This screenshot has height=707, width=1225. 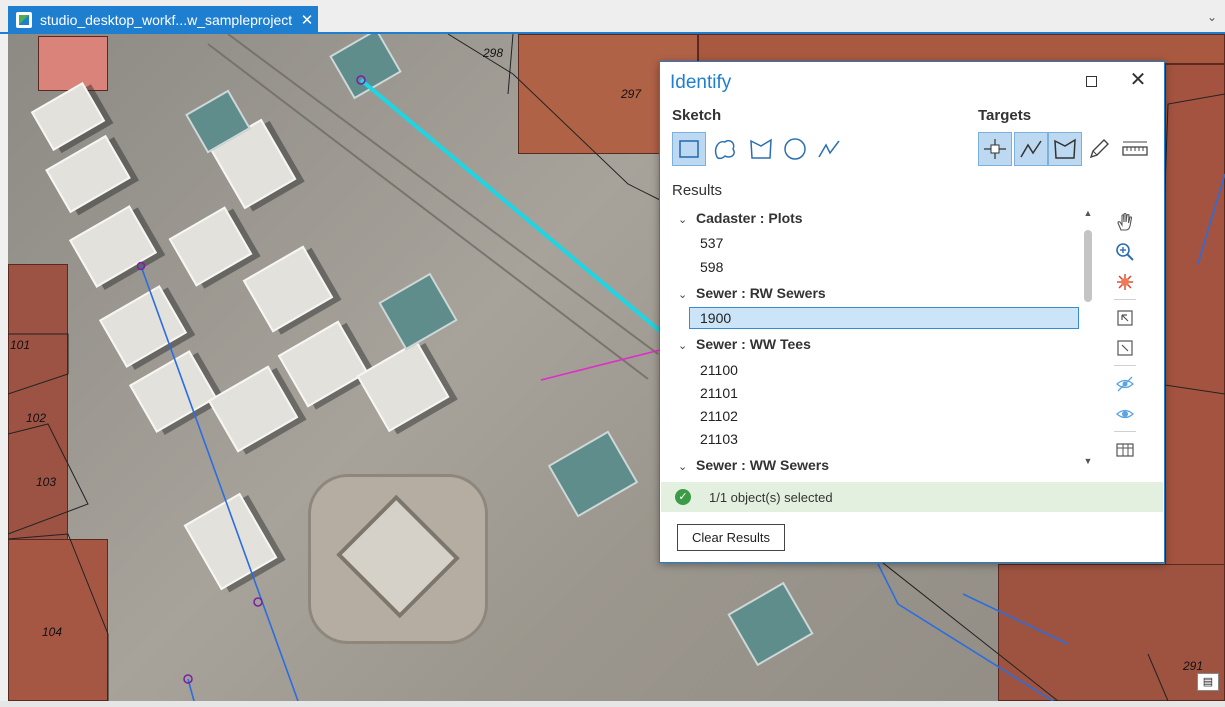 I want to click on selected-result-row, so click(x=884, y=318).